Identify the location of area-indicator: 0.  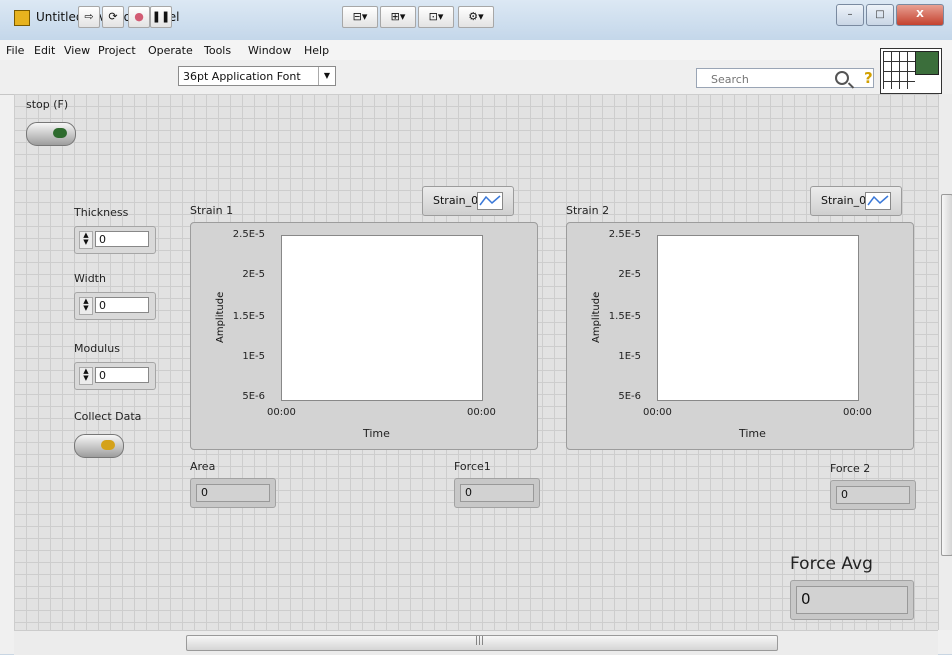
(233, 493).